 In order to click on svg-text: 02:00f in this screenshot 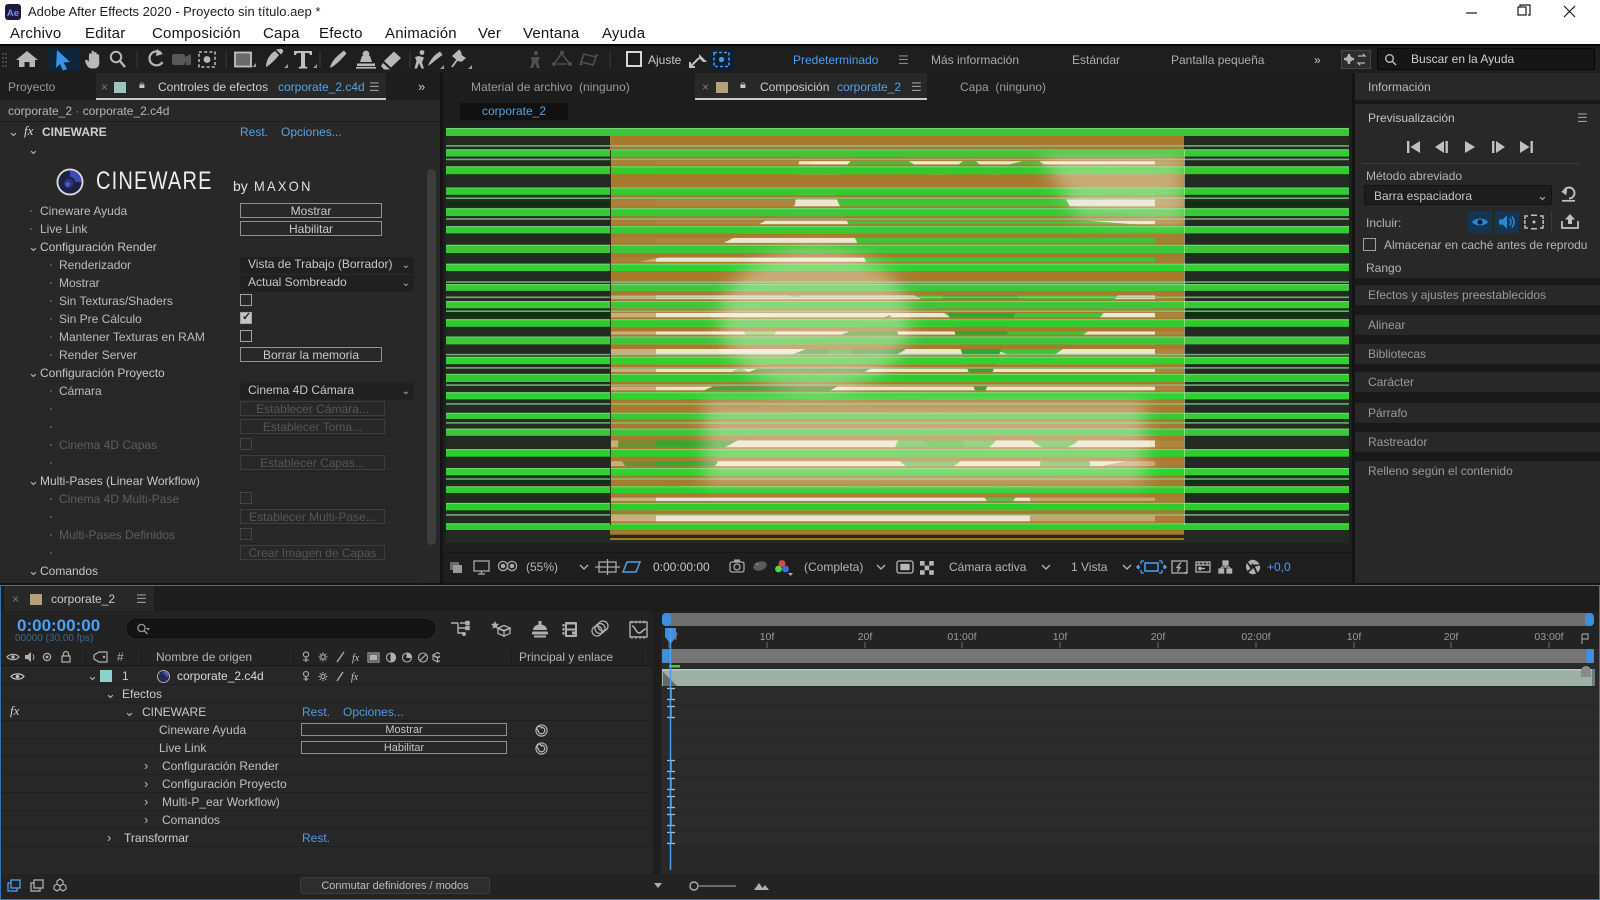, I will do `click(1255, 637)`.